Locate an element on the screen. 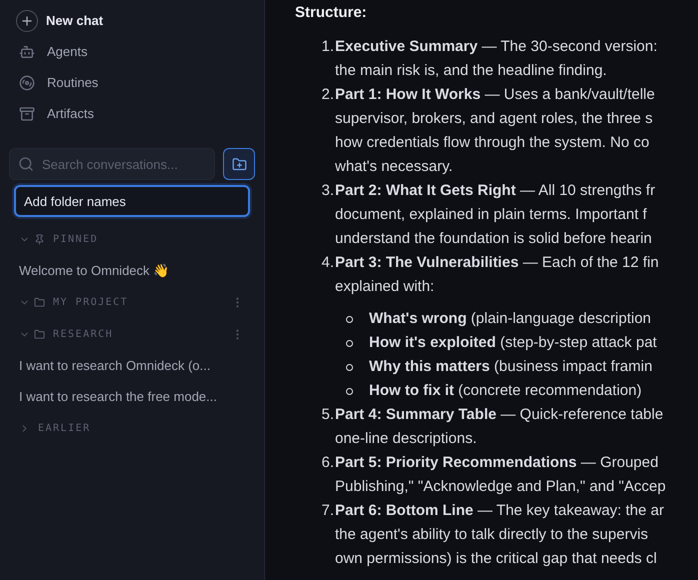 The width and height of the screenshot is (698, 580). list-text: what's necessary. is located at coordinates (394, 167).